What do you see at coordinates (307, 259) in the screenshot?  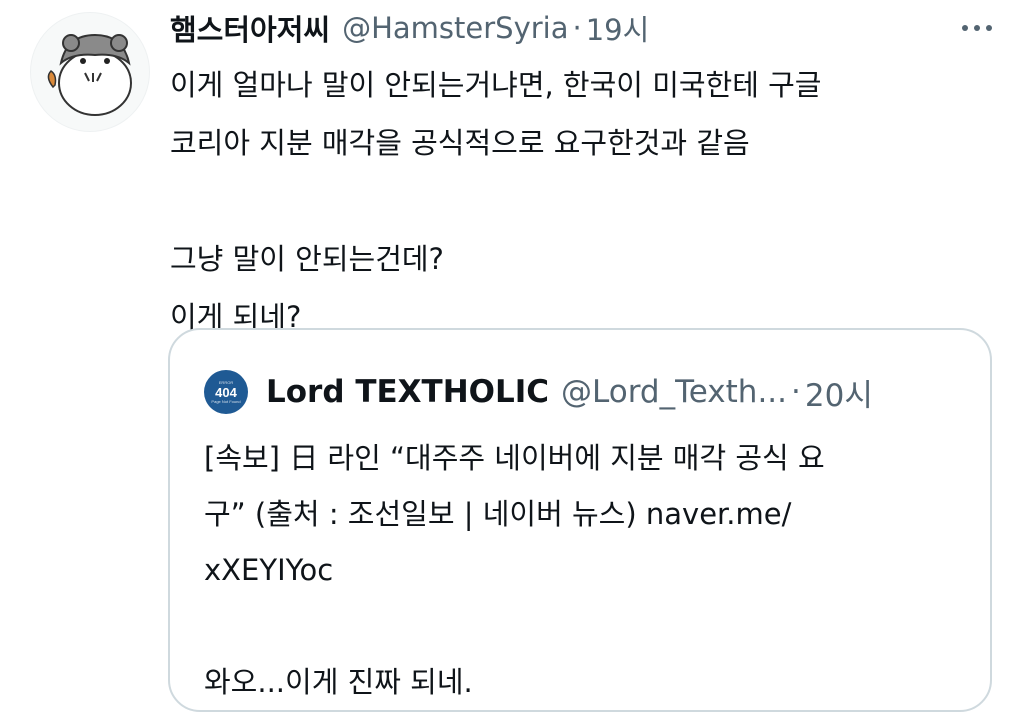 I see `tweet-line: 그냥 말이 안되는건데?` at bounding box center [307, 259].